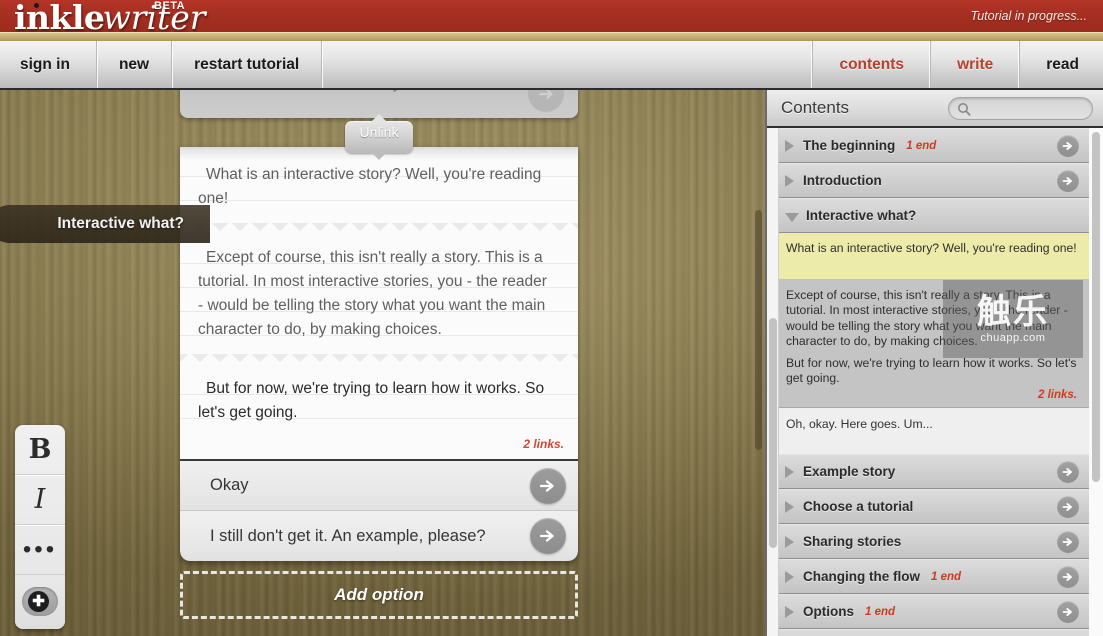 Image resolution: width=1103 pixels, height=636 pixels. Describe the element at coordinates (932, 180) in the screenshot. I see `sidebar-item-introduction: Introduction` at that location.